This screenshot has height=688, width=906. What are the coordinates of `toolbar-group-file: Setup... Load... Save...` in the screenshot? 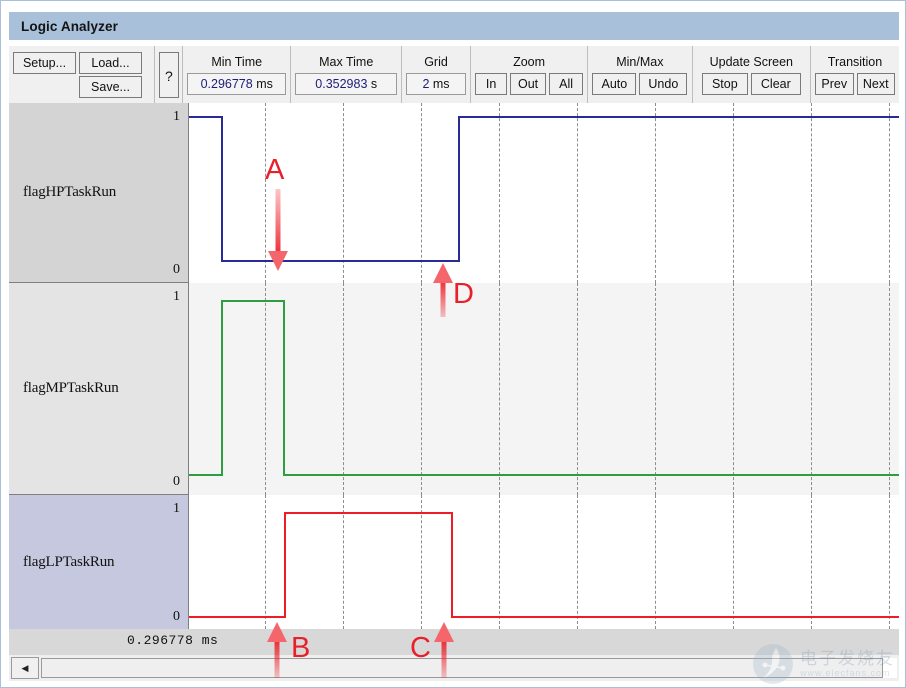 It's located at (82, 74).